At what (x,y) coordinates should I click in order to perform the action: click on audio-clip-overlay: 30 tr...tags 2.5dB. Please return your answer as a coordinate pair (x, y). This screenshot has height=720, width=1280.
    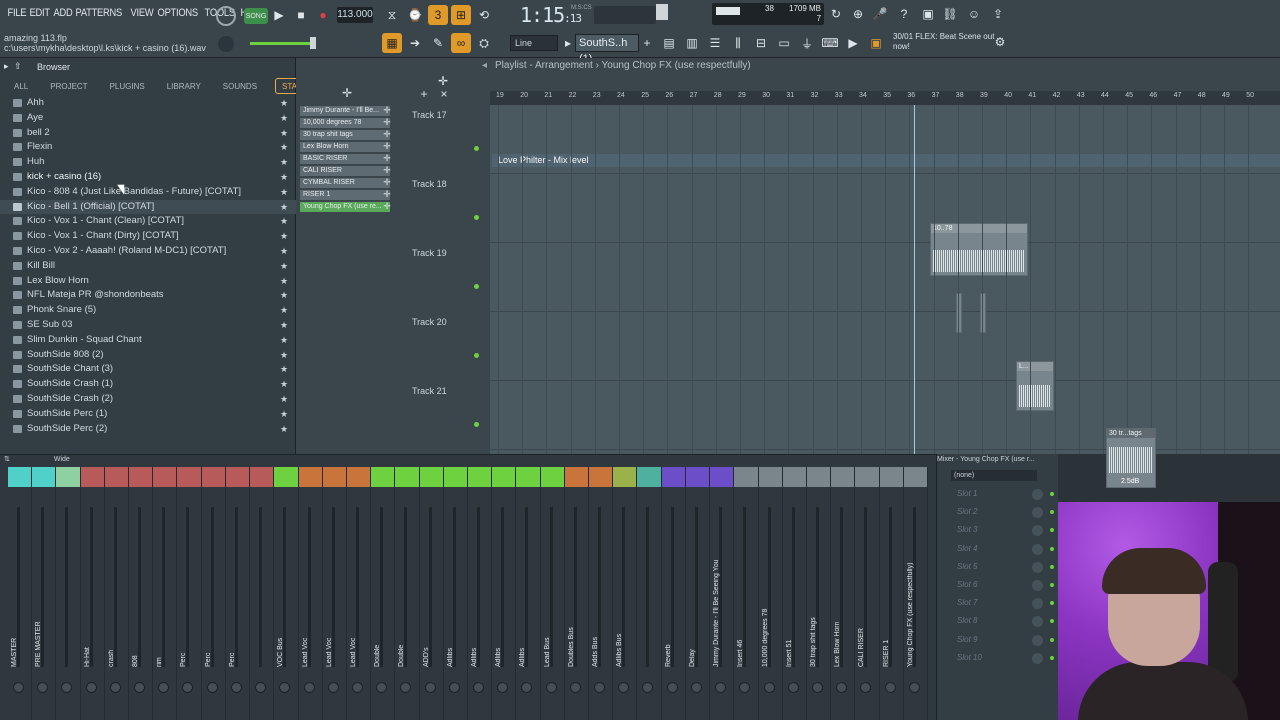
    Looking at the image, I should click on (1131, 458).